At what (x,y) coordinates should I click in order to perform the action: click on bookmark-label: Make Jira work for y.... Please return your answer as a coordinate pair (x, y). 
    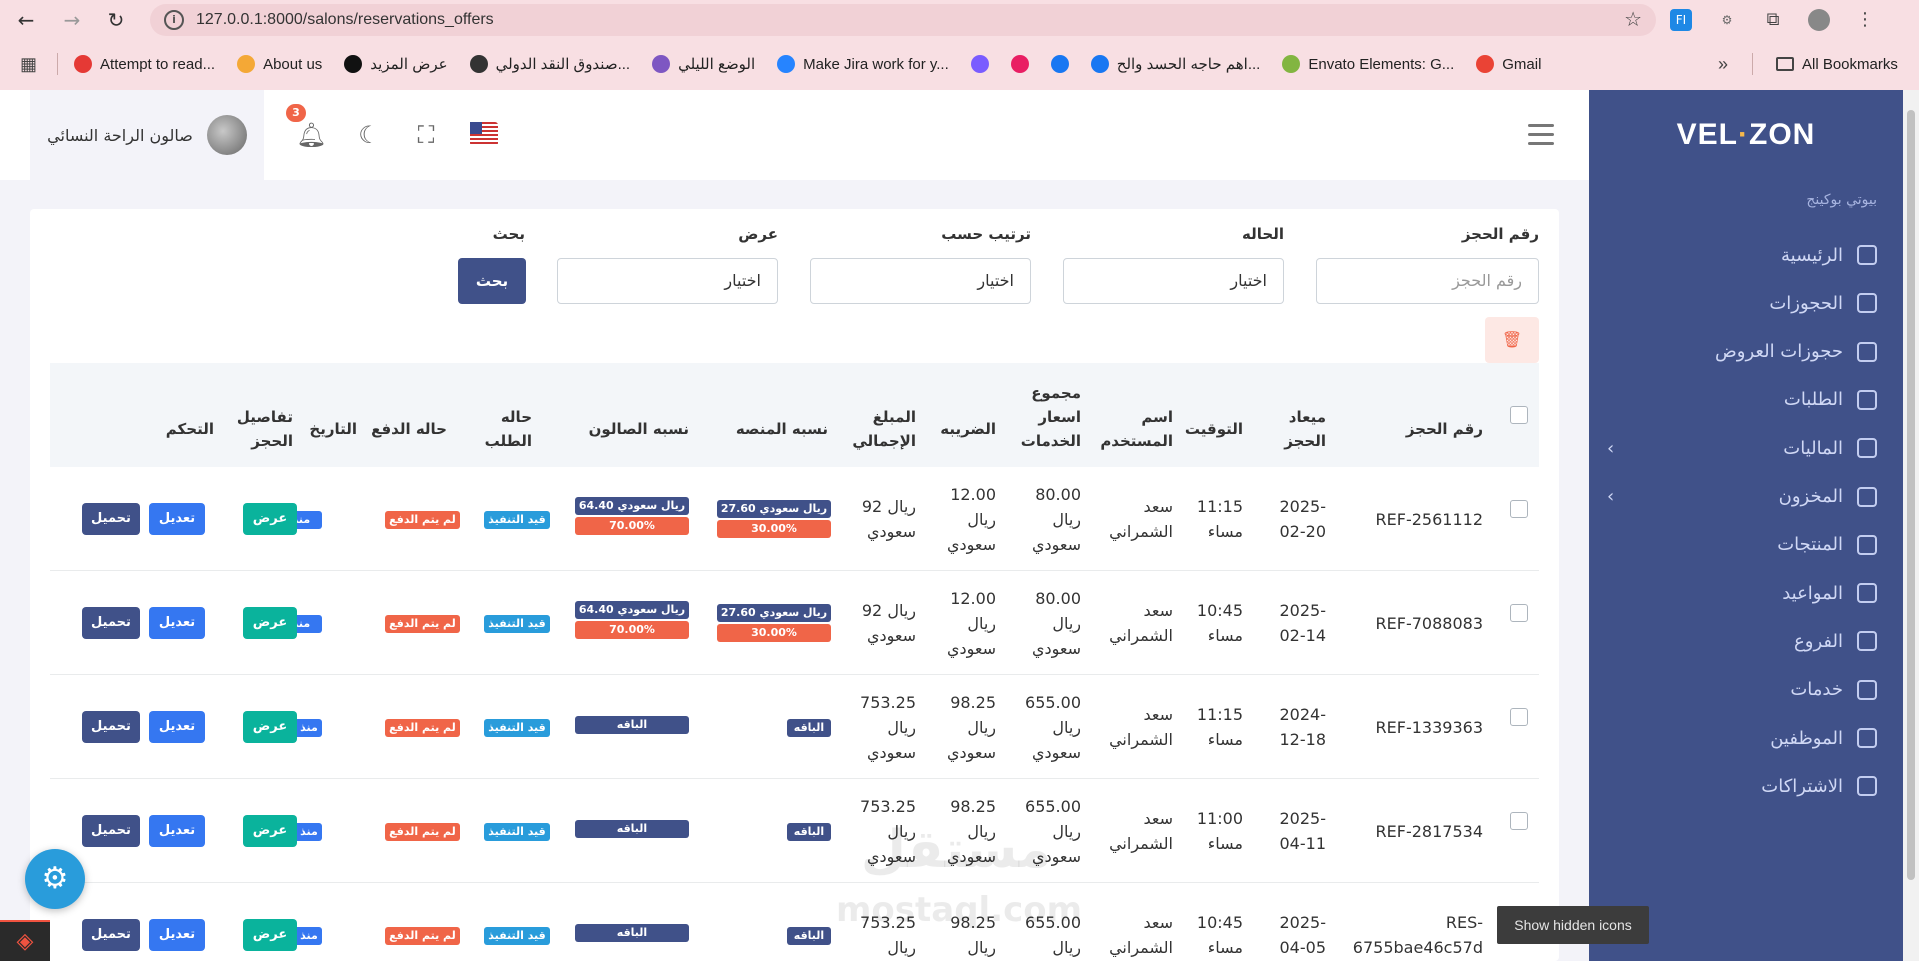
    Looking at the image, I should click on (876, 64).